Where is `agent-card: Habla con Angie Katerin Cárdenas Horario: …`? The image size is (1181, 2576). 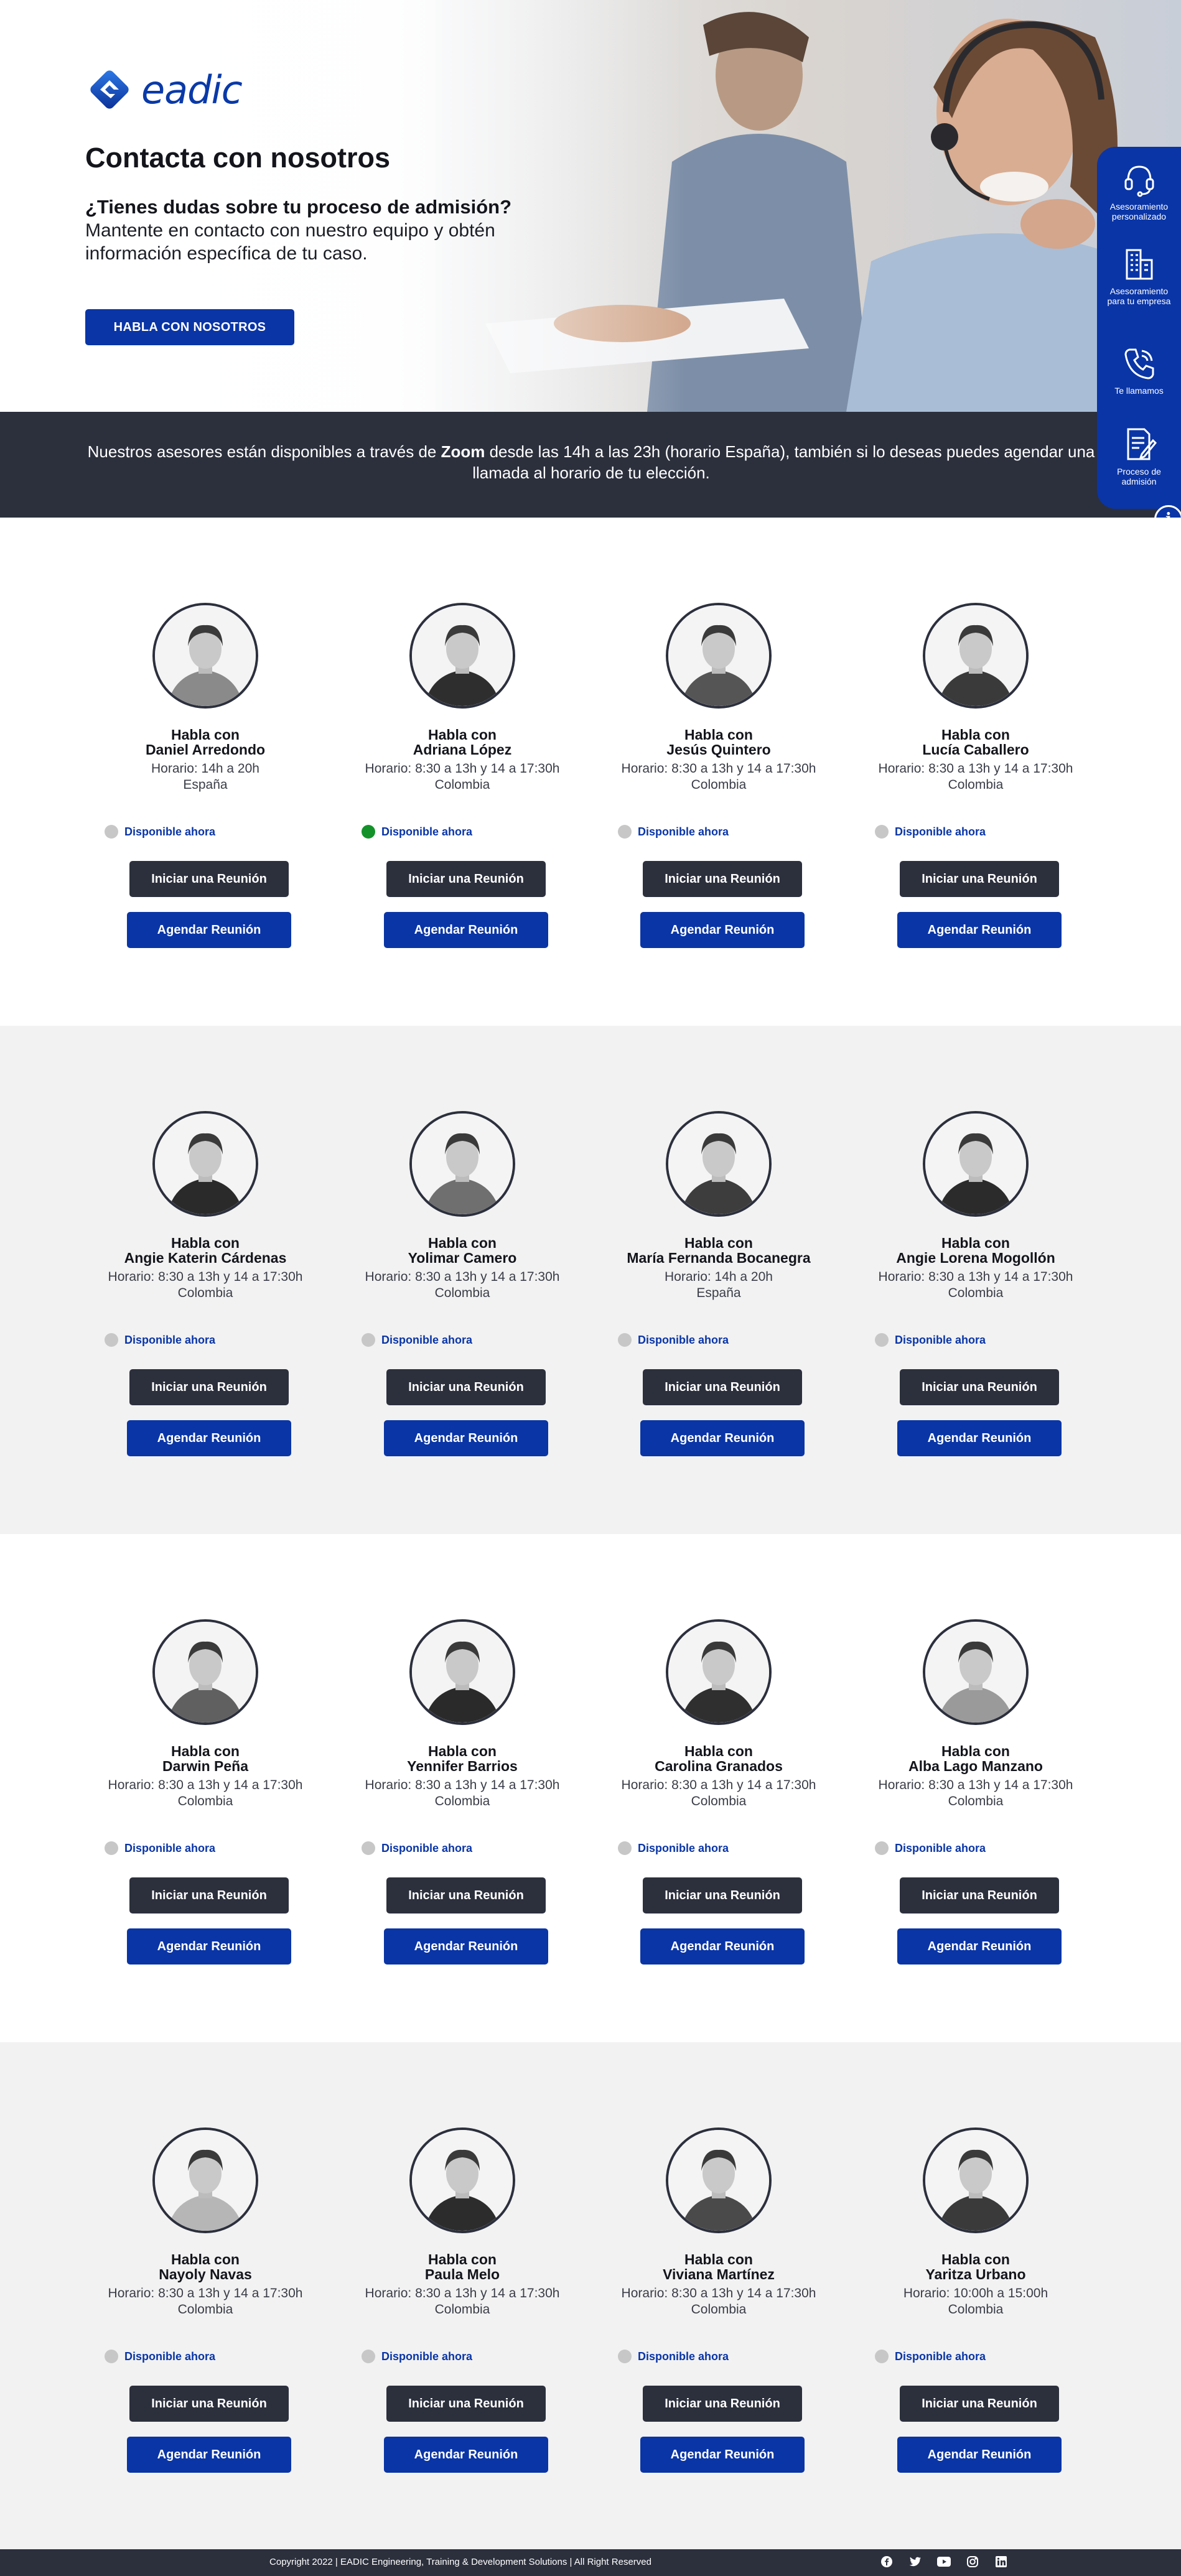 agent-card: Habla con Angie Katerin Cárdenas Horario: … is located at coordinates (205, 1283).